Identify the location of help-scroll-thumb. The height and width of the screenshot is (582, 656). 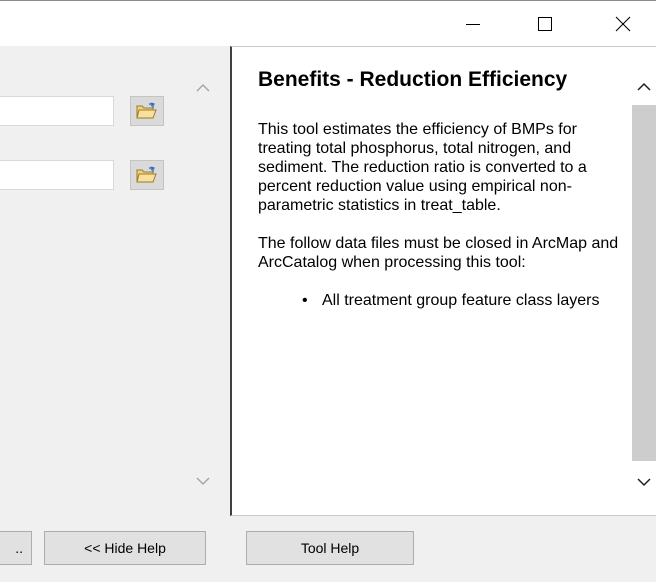
(644, 283).